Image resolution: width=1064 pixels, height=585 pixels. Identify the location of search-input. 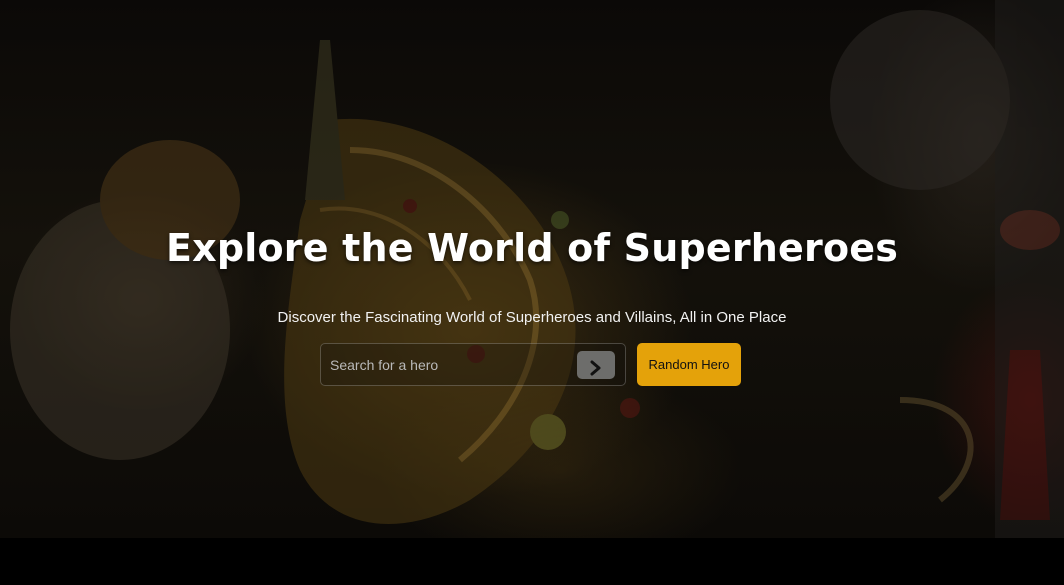
(446, 364).